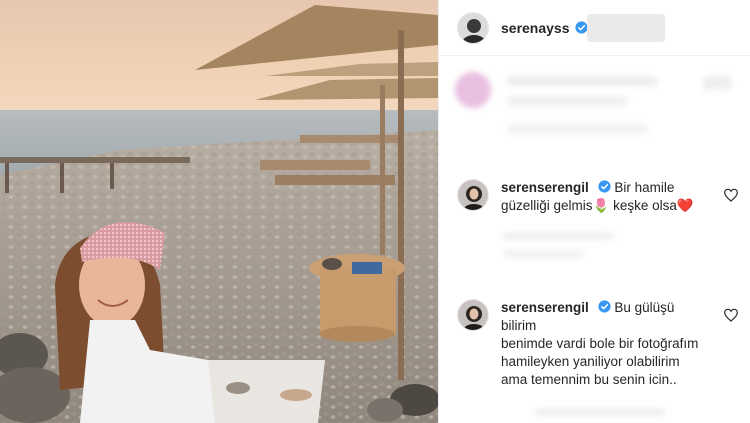 The width and height of the screenshot is (750, 423). What do you see at coordinates (598, 116) in the screenshot?
I see `blurred-caption` at bounding box center [598, 116].